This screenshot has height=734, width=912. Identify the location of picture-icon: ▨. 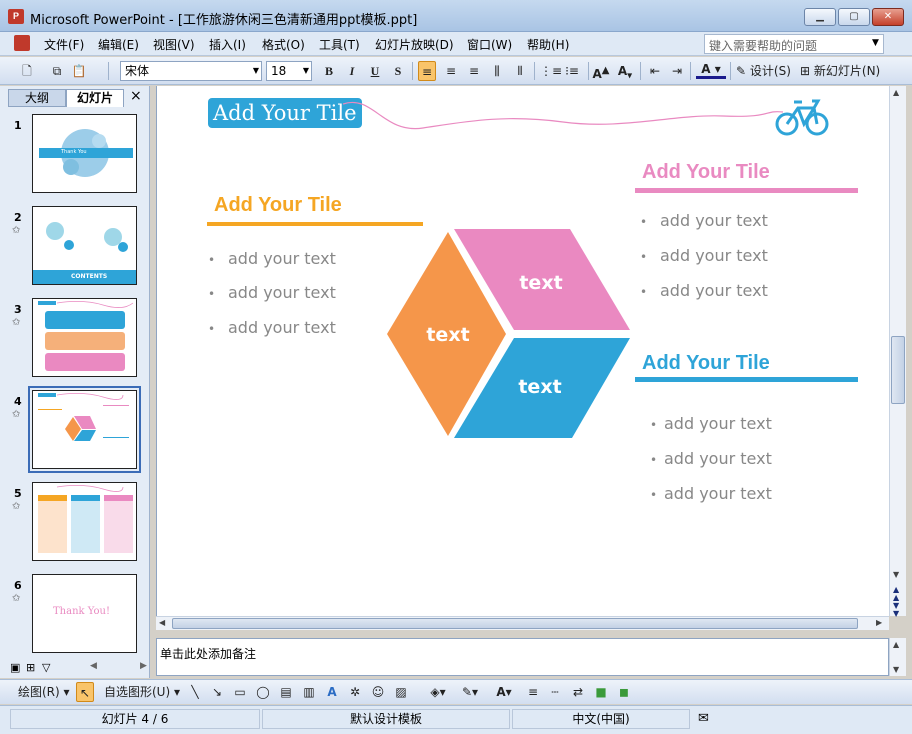
(401, 692).